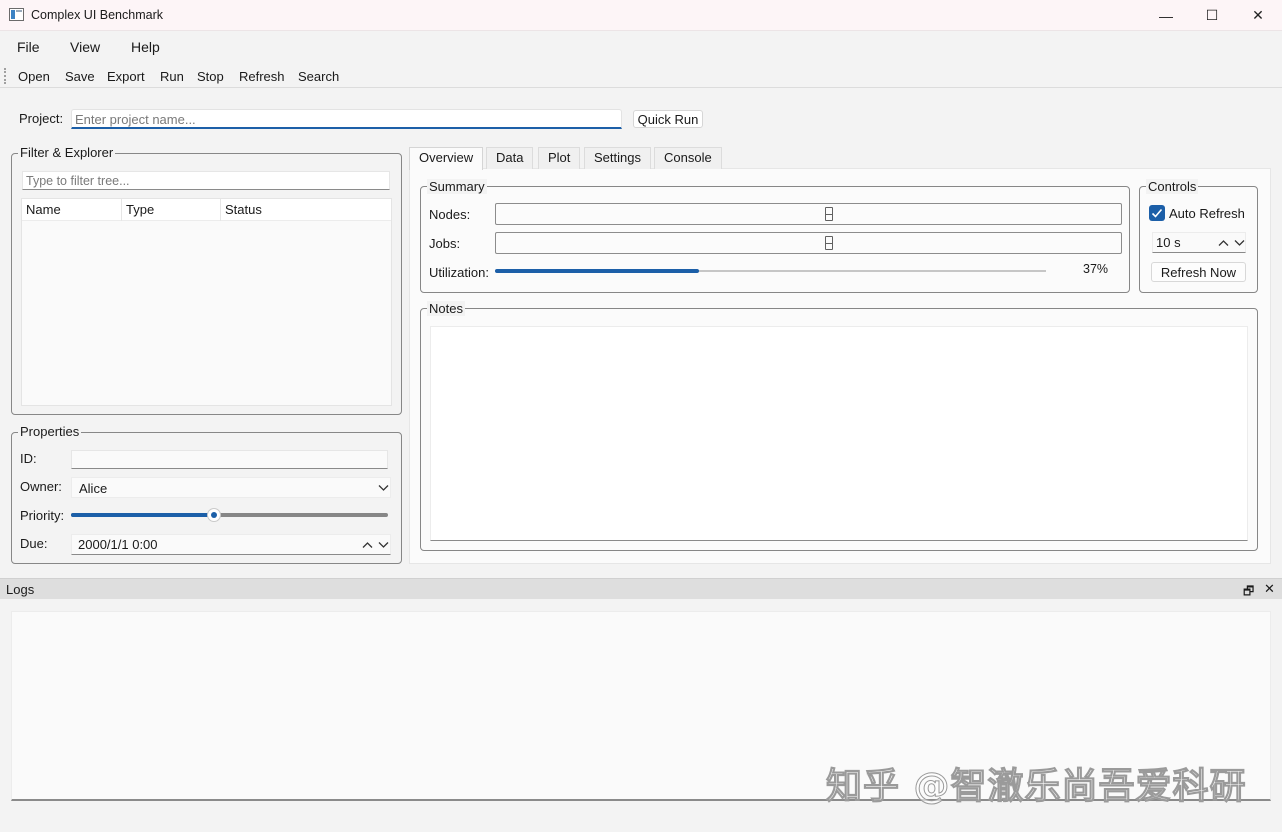 The image size is (1282, 832). I want to click on column-header-status: Status, so click(306, 210).